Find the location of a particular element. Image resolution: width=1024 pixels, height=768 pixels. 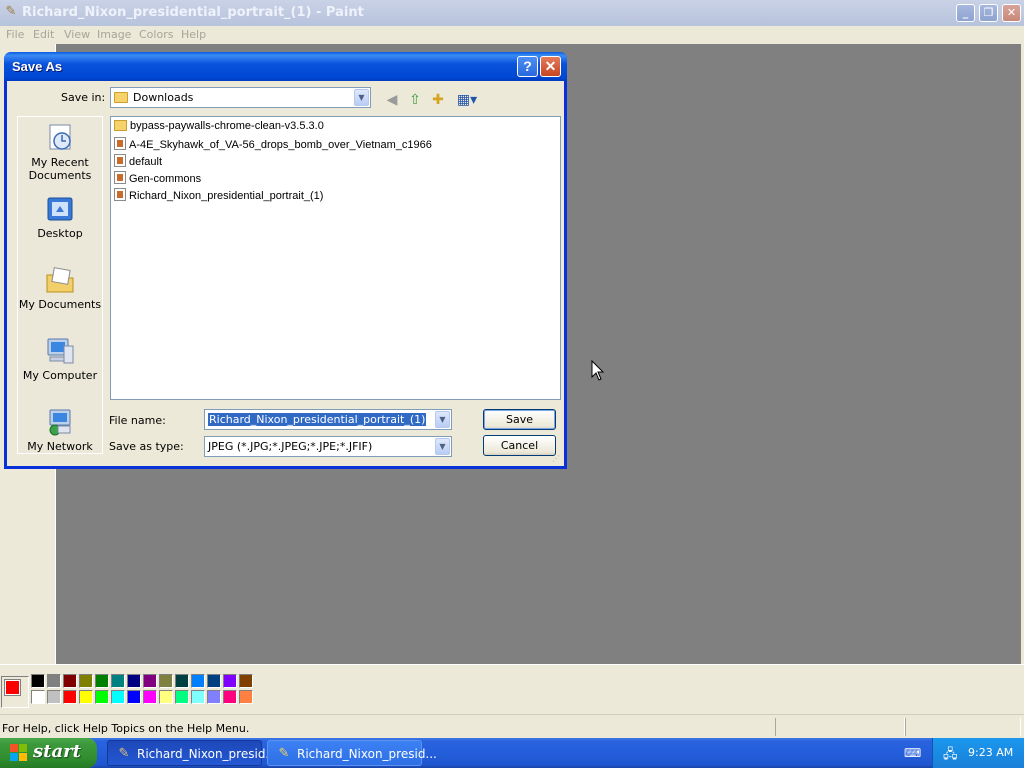

menu-file: File is located at coordinates (15, 34).